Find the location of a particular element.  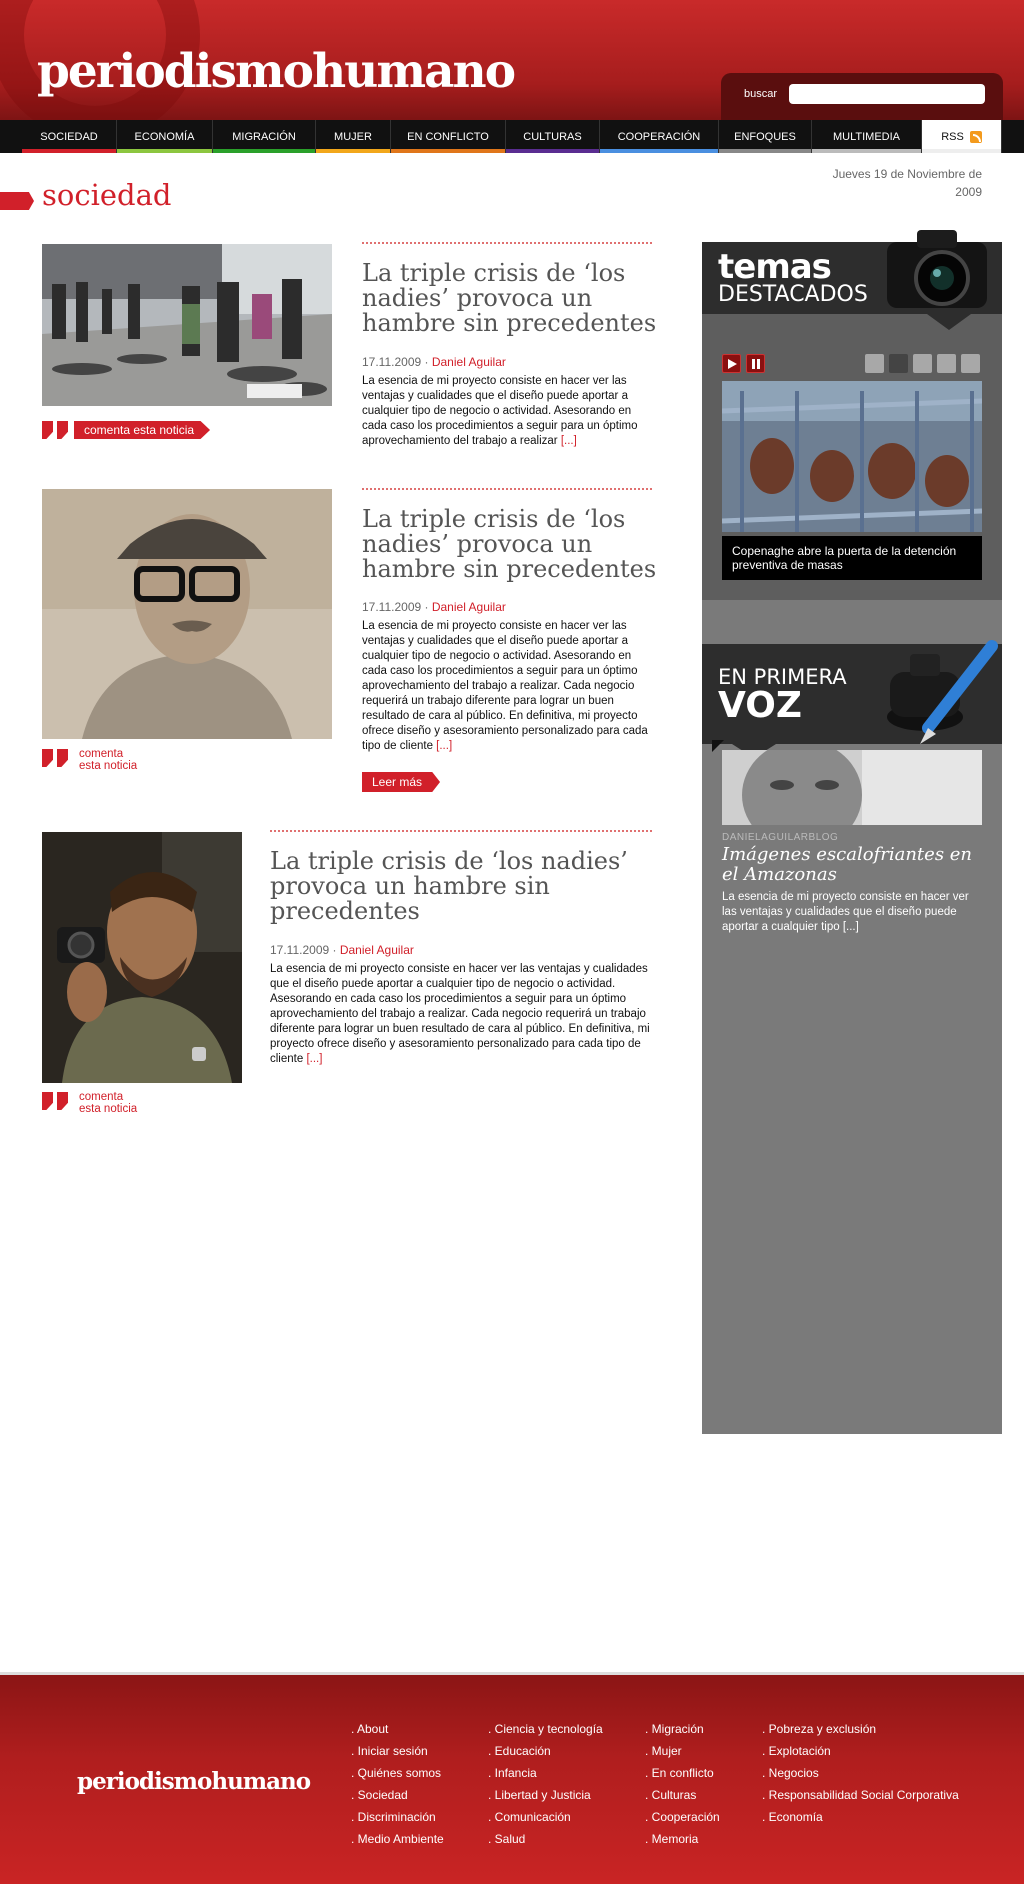

nav-item-label: COOPERACIÓN is located at coordinates (659, 136).